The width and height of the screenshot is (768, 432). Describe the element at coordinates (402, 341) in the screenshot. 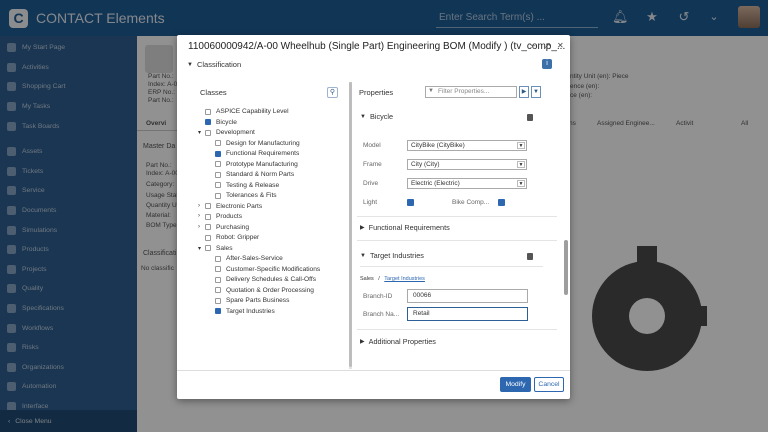

I see `additional-properties-label: Additional Properties` at that location.